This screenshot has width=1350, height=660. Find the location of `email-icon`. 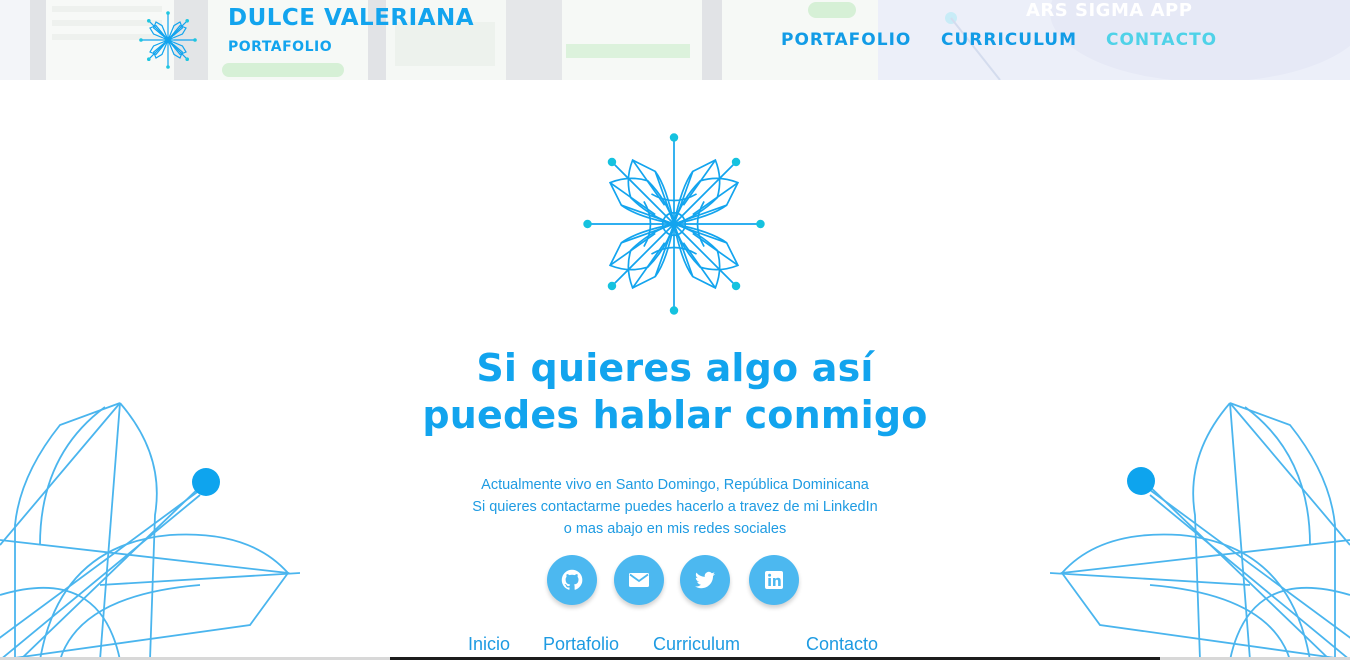

email-icon is located at coordinates (639, 580).